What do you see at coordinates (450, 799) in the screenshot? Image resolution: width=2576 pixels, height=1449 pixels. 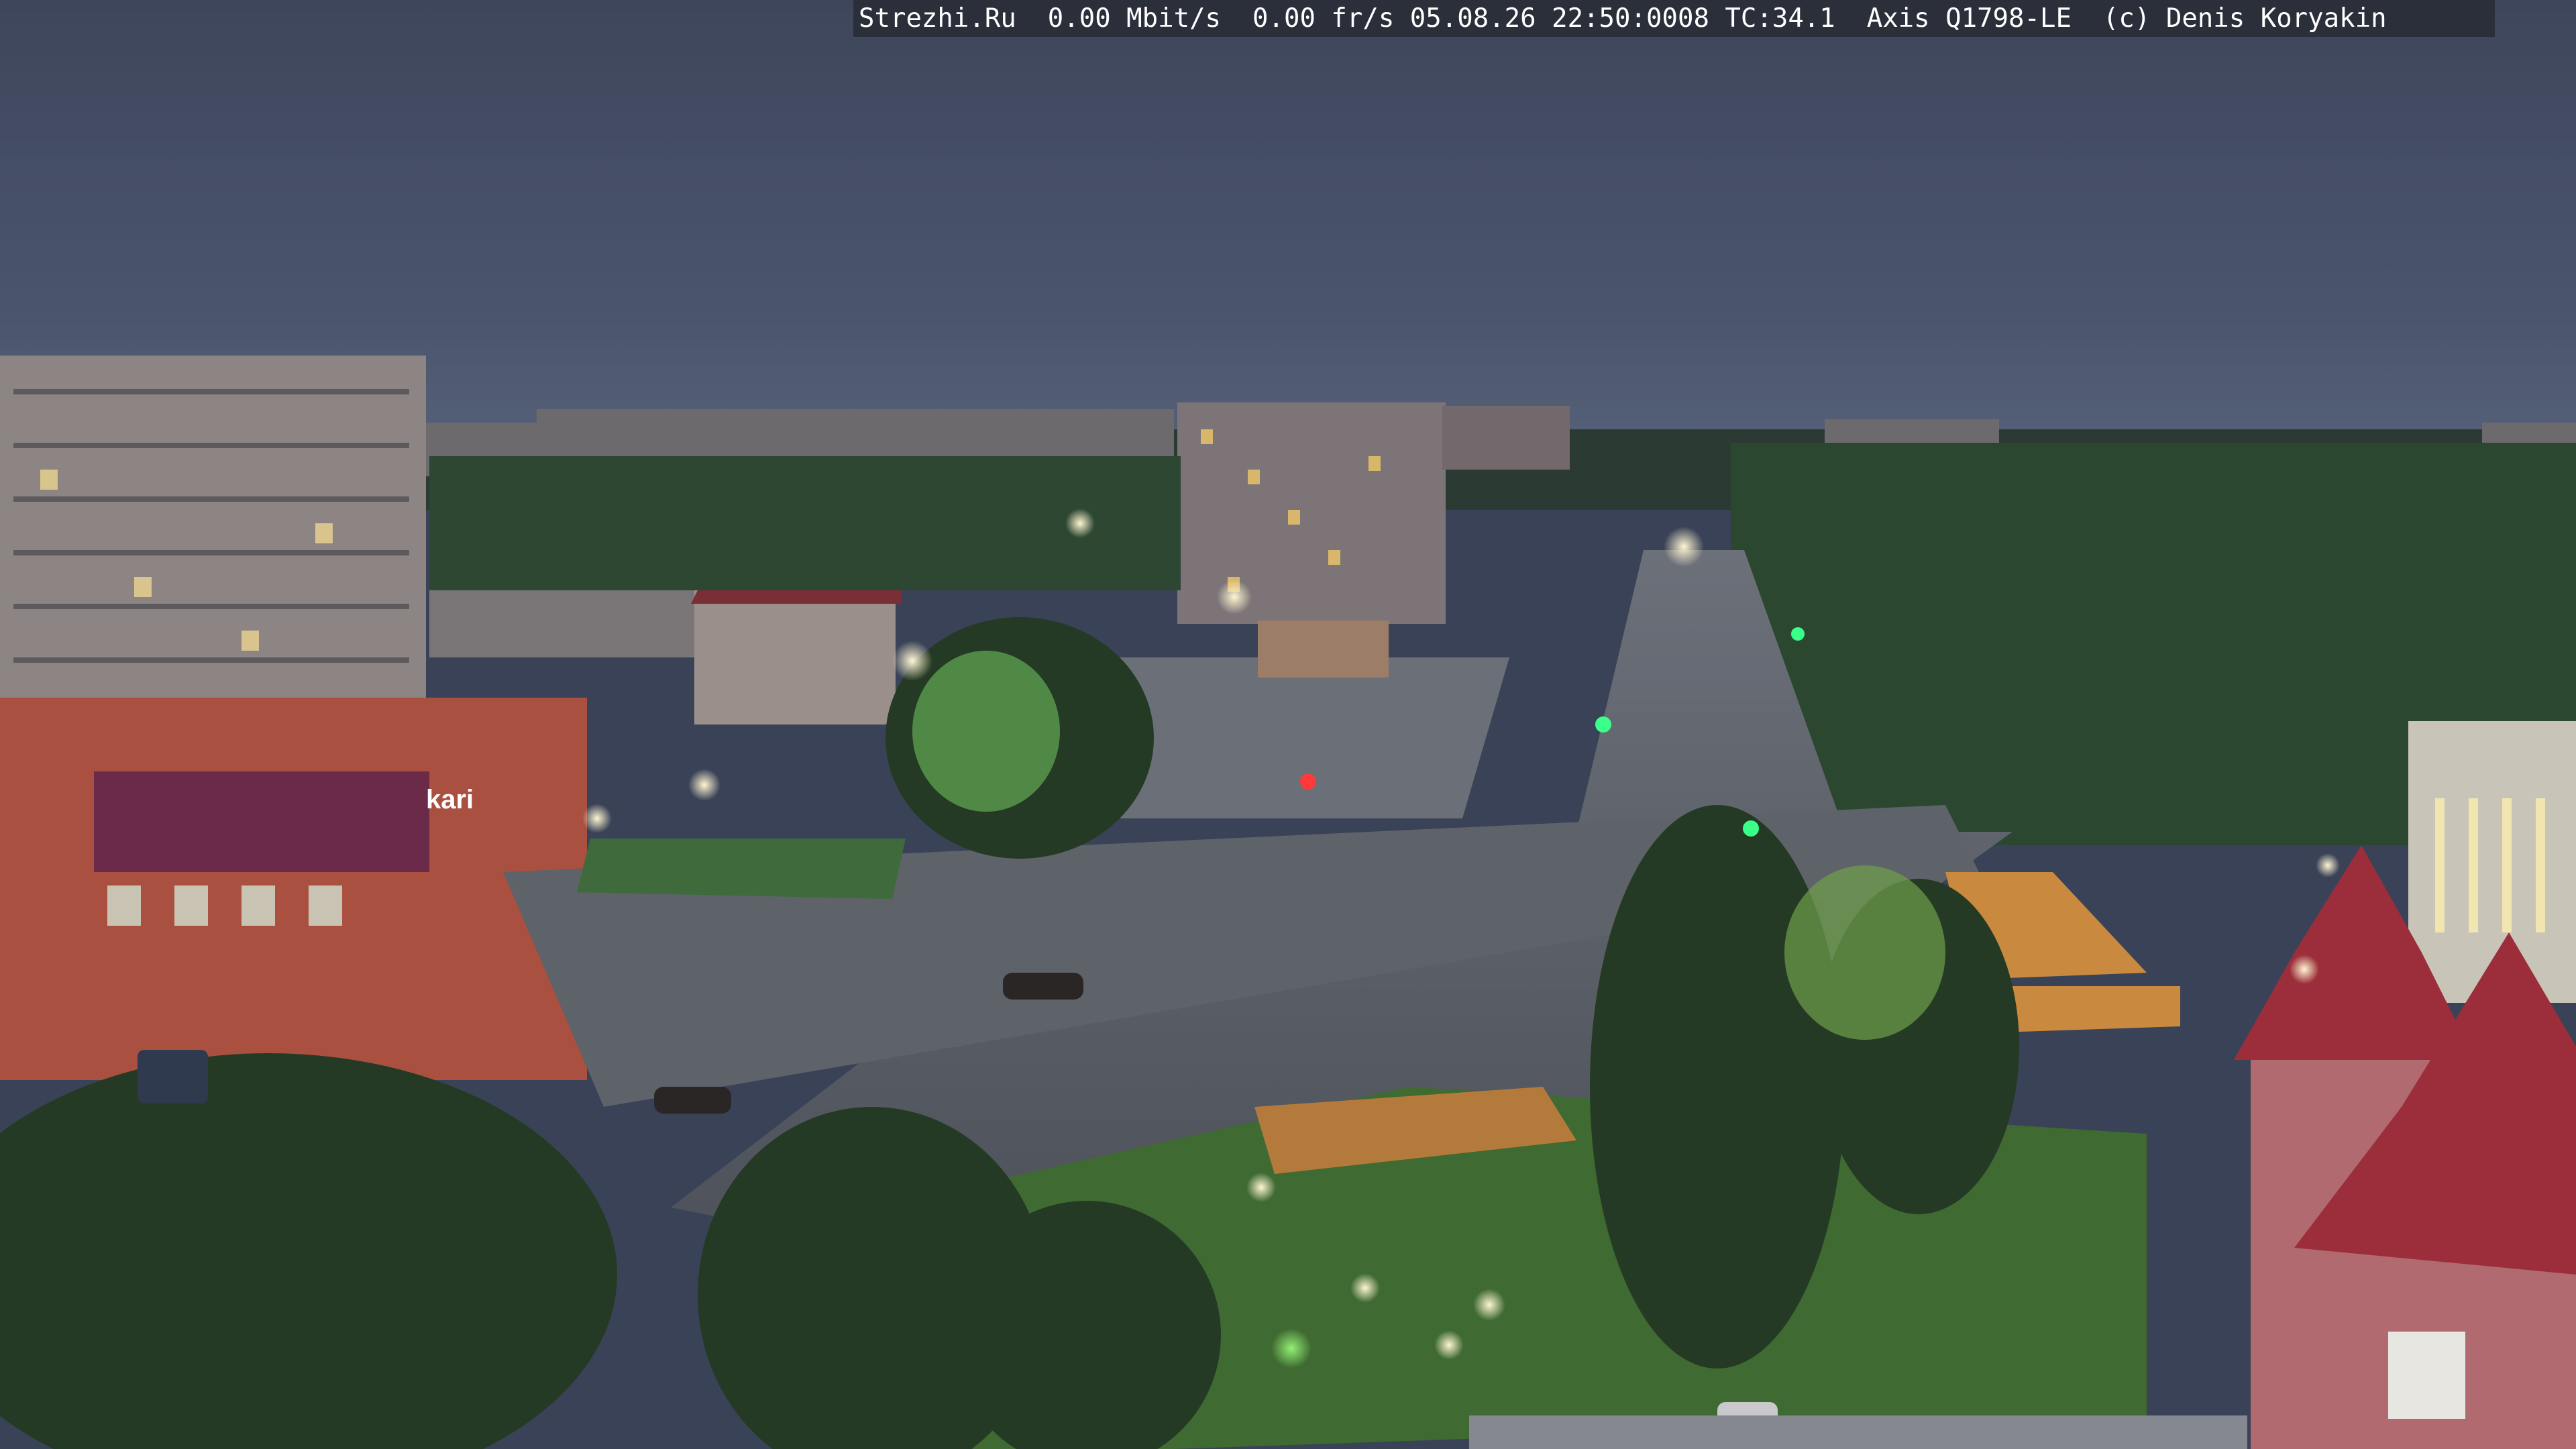 I see `store-sign: kari` at bounding box center [450, 799].